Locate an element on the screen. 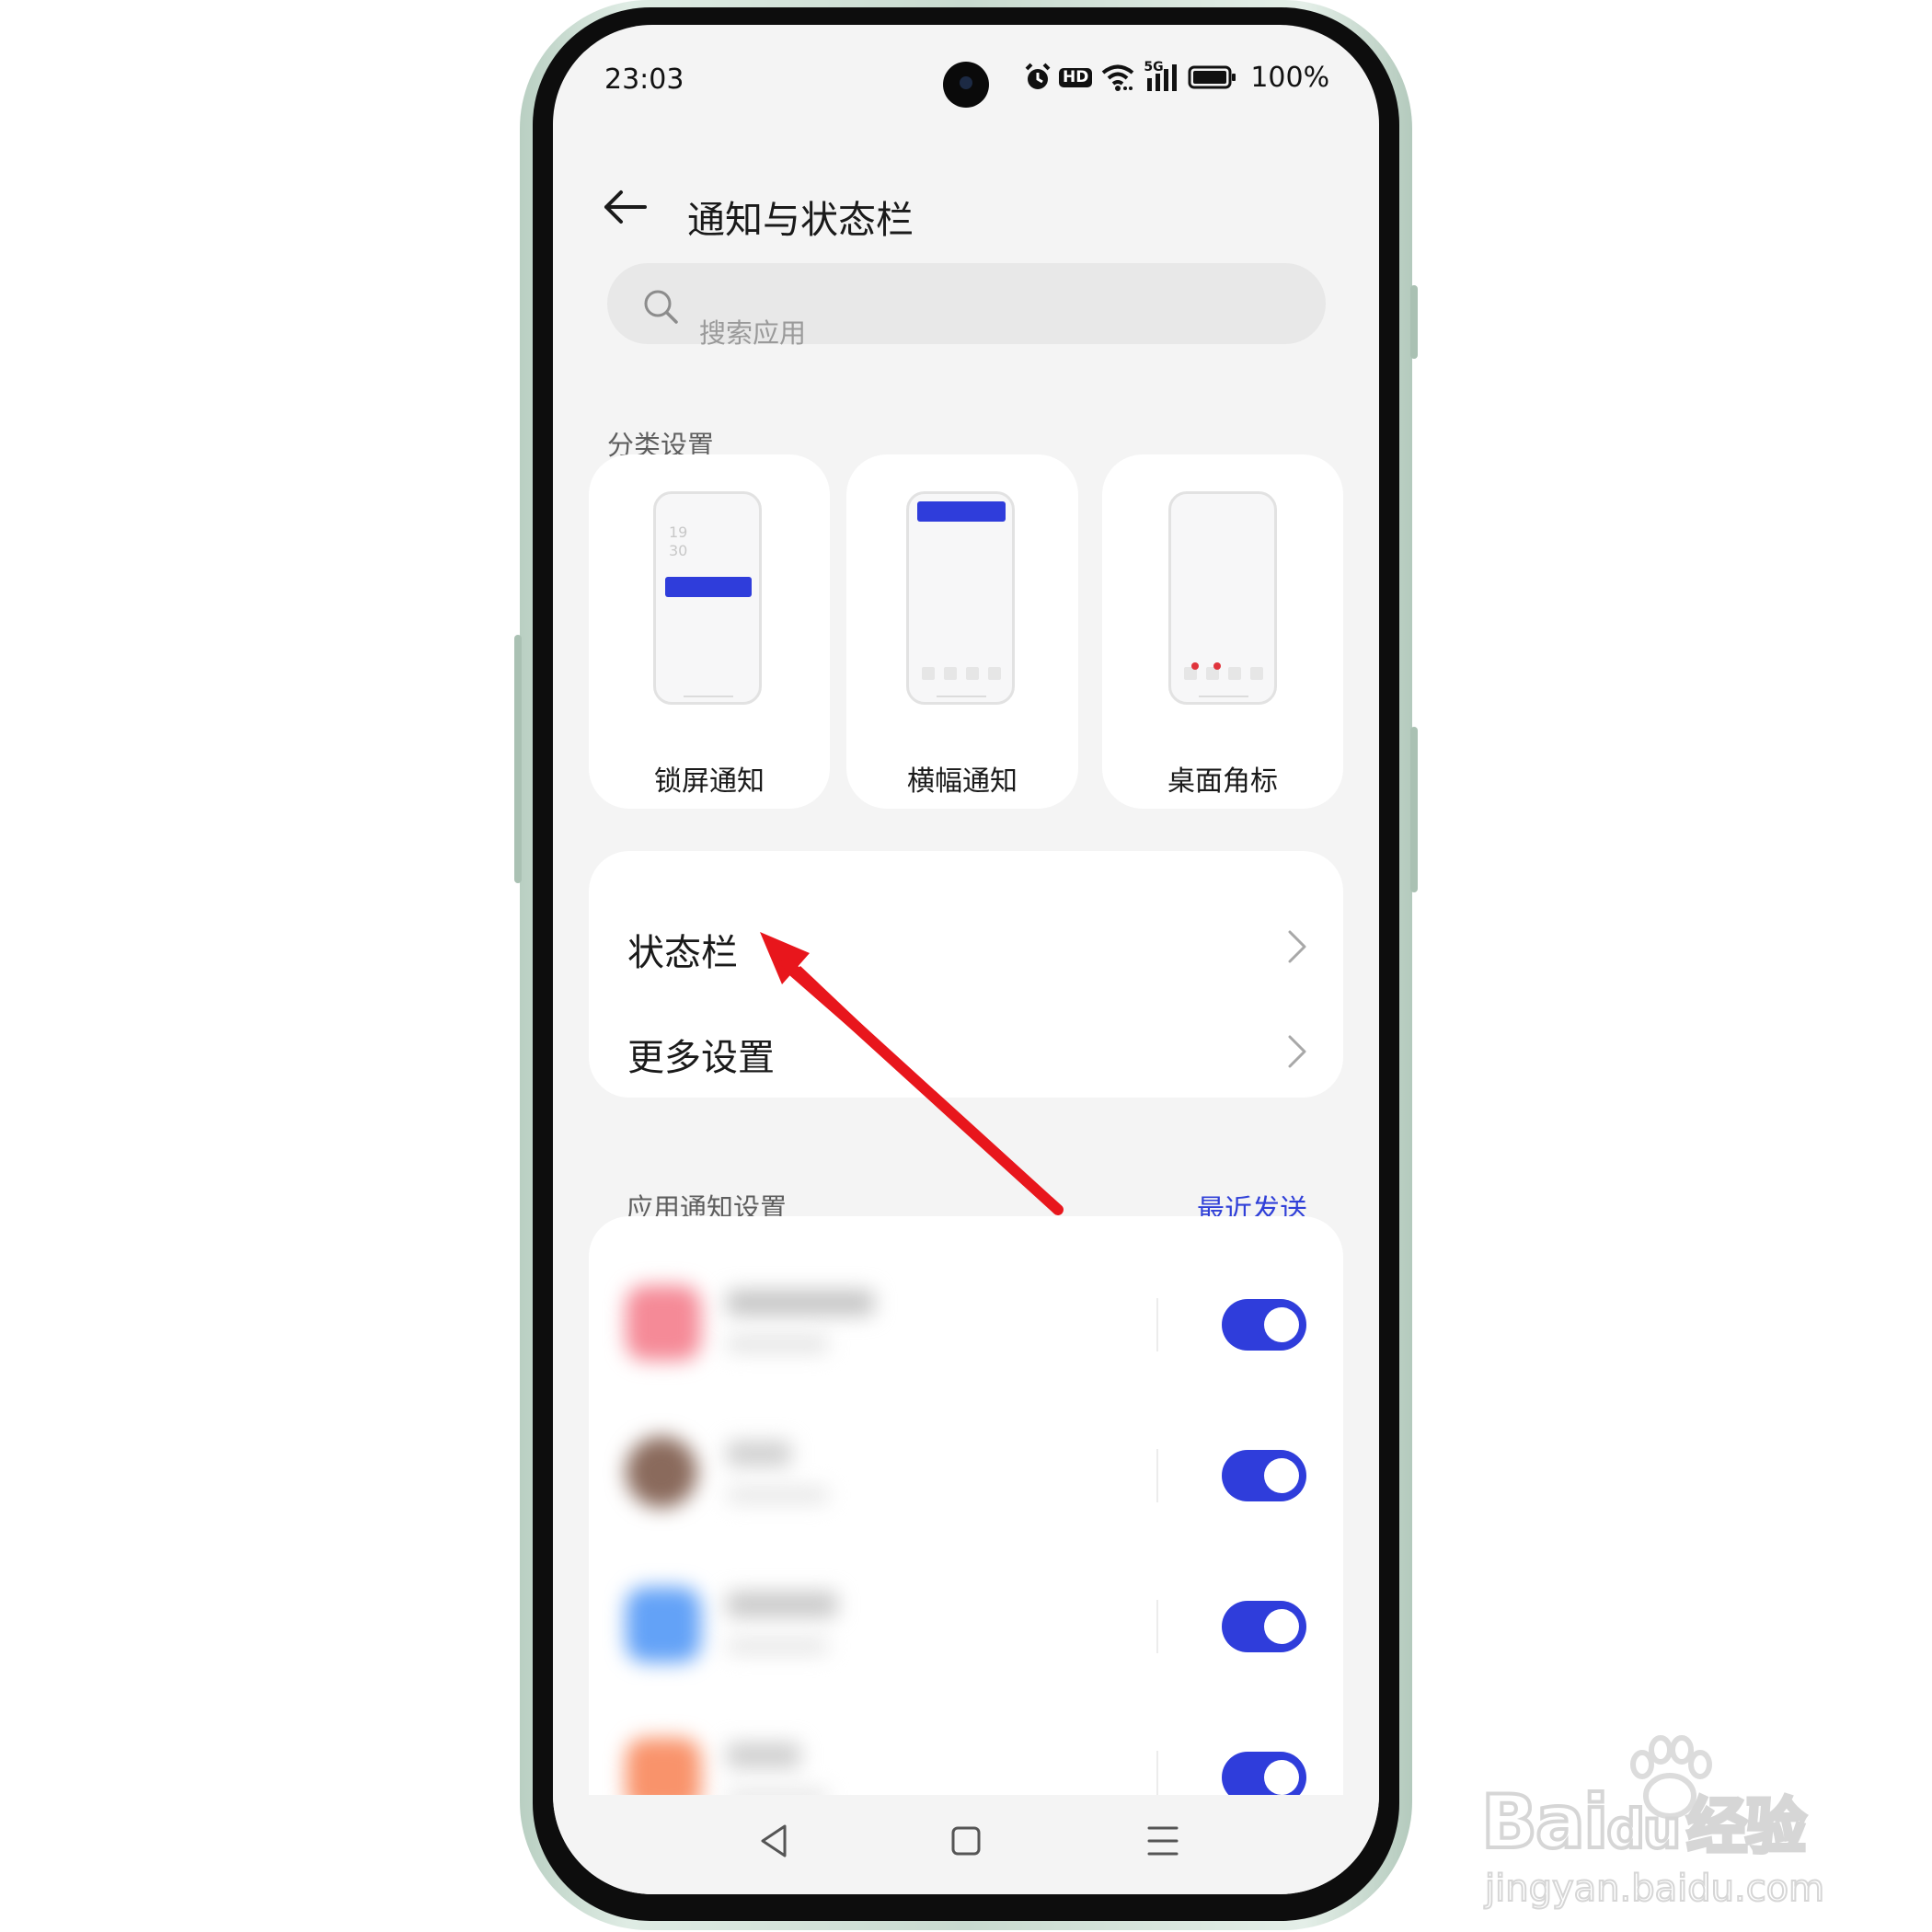 Image resolution: width=1932 pixels, height=1932 pixels. navigation-bar is located at coordinates (966, 1844).